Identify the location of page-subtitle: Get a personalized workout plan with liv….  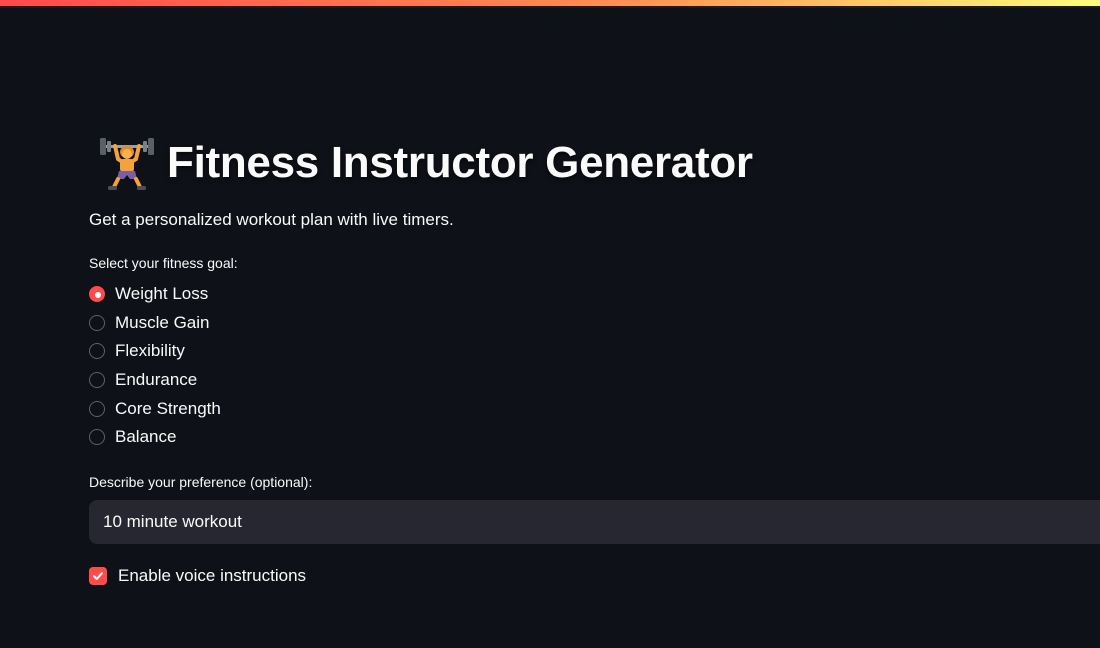
(271, 219).